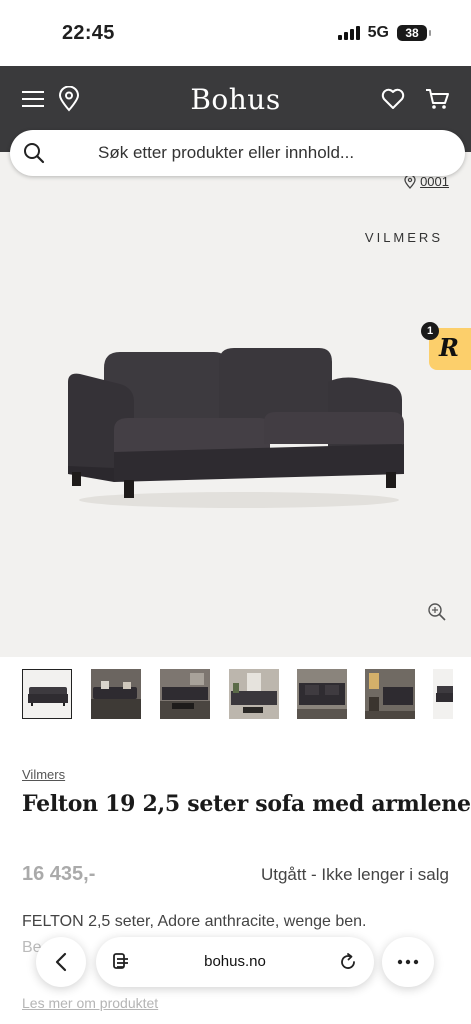 The width and height of the screenshot is (471, 1024). Describe the element at coordinates (393, 99) in the screenshot. I see `heart-icon` at that location.